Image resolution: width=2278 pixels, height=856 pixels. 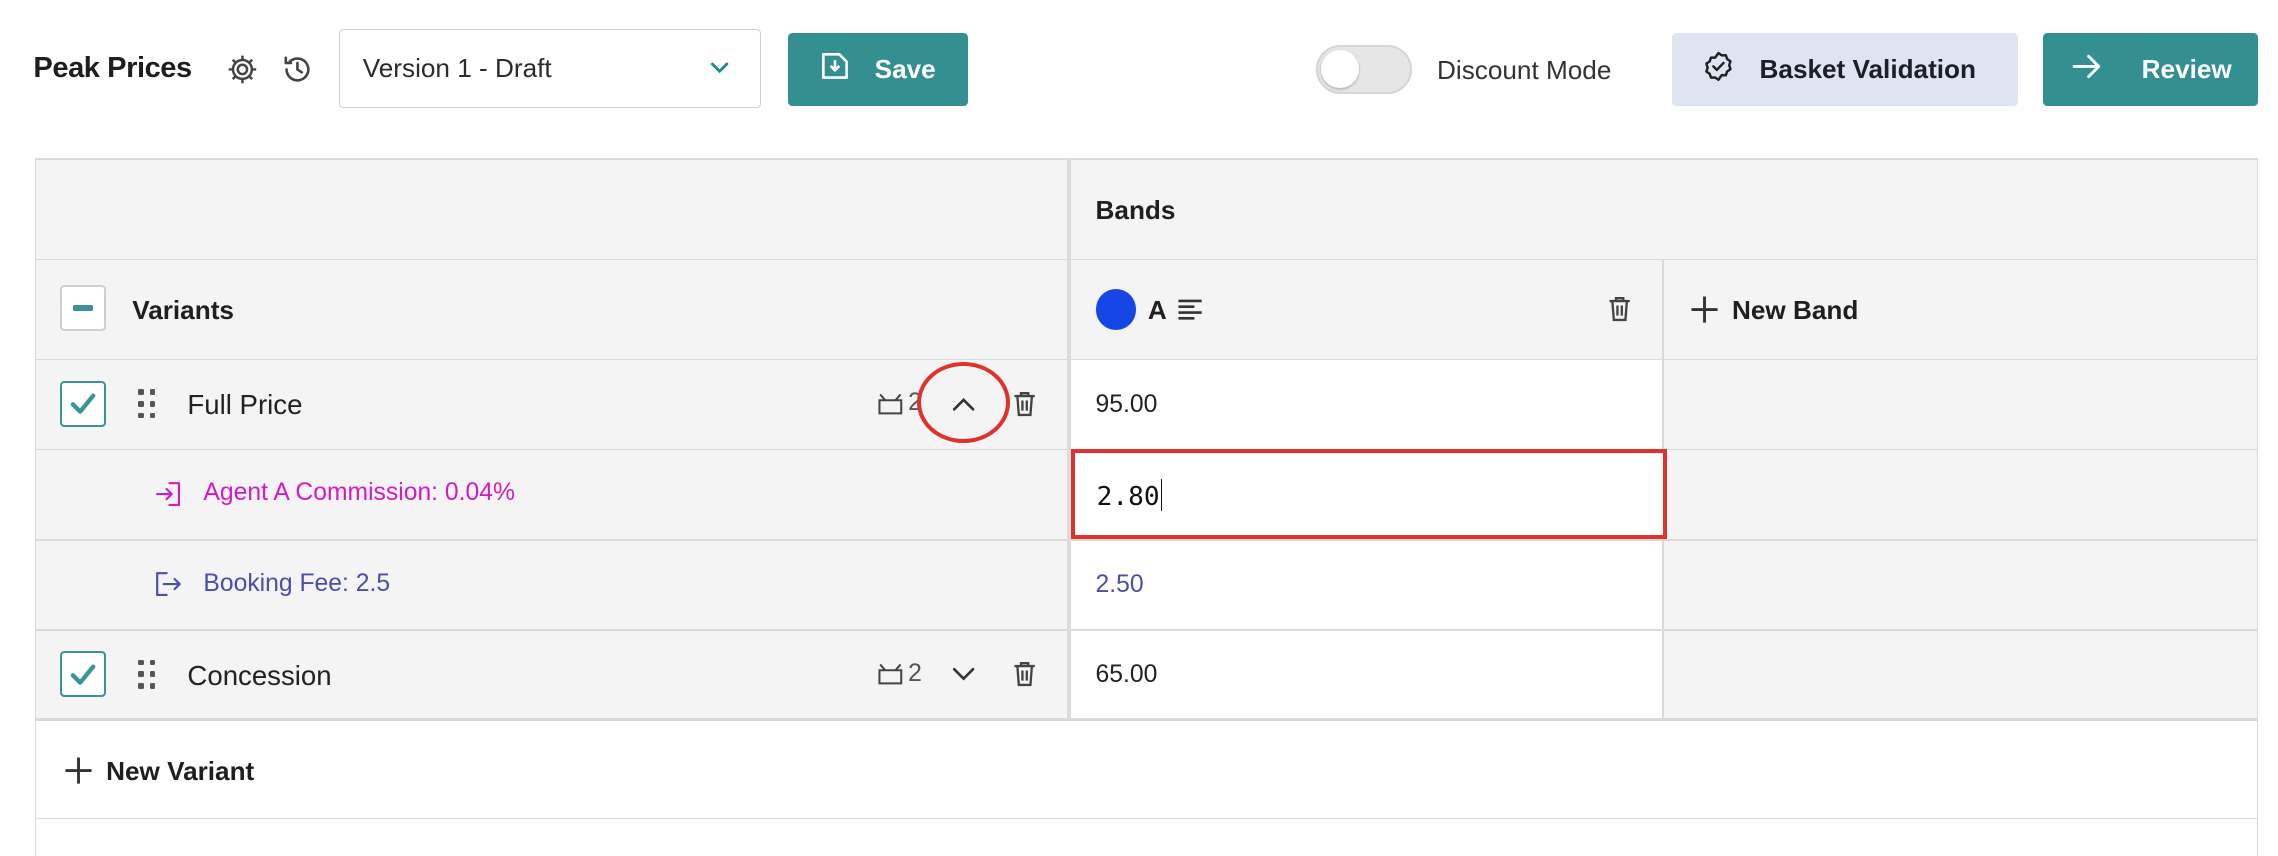 I want to click on collapse-all-checkbox, so click(x=83, y=308).